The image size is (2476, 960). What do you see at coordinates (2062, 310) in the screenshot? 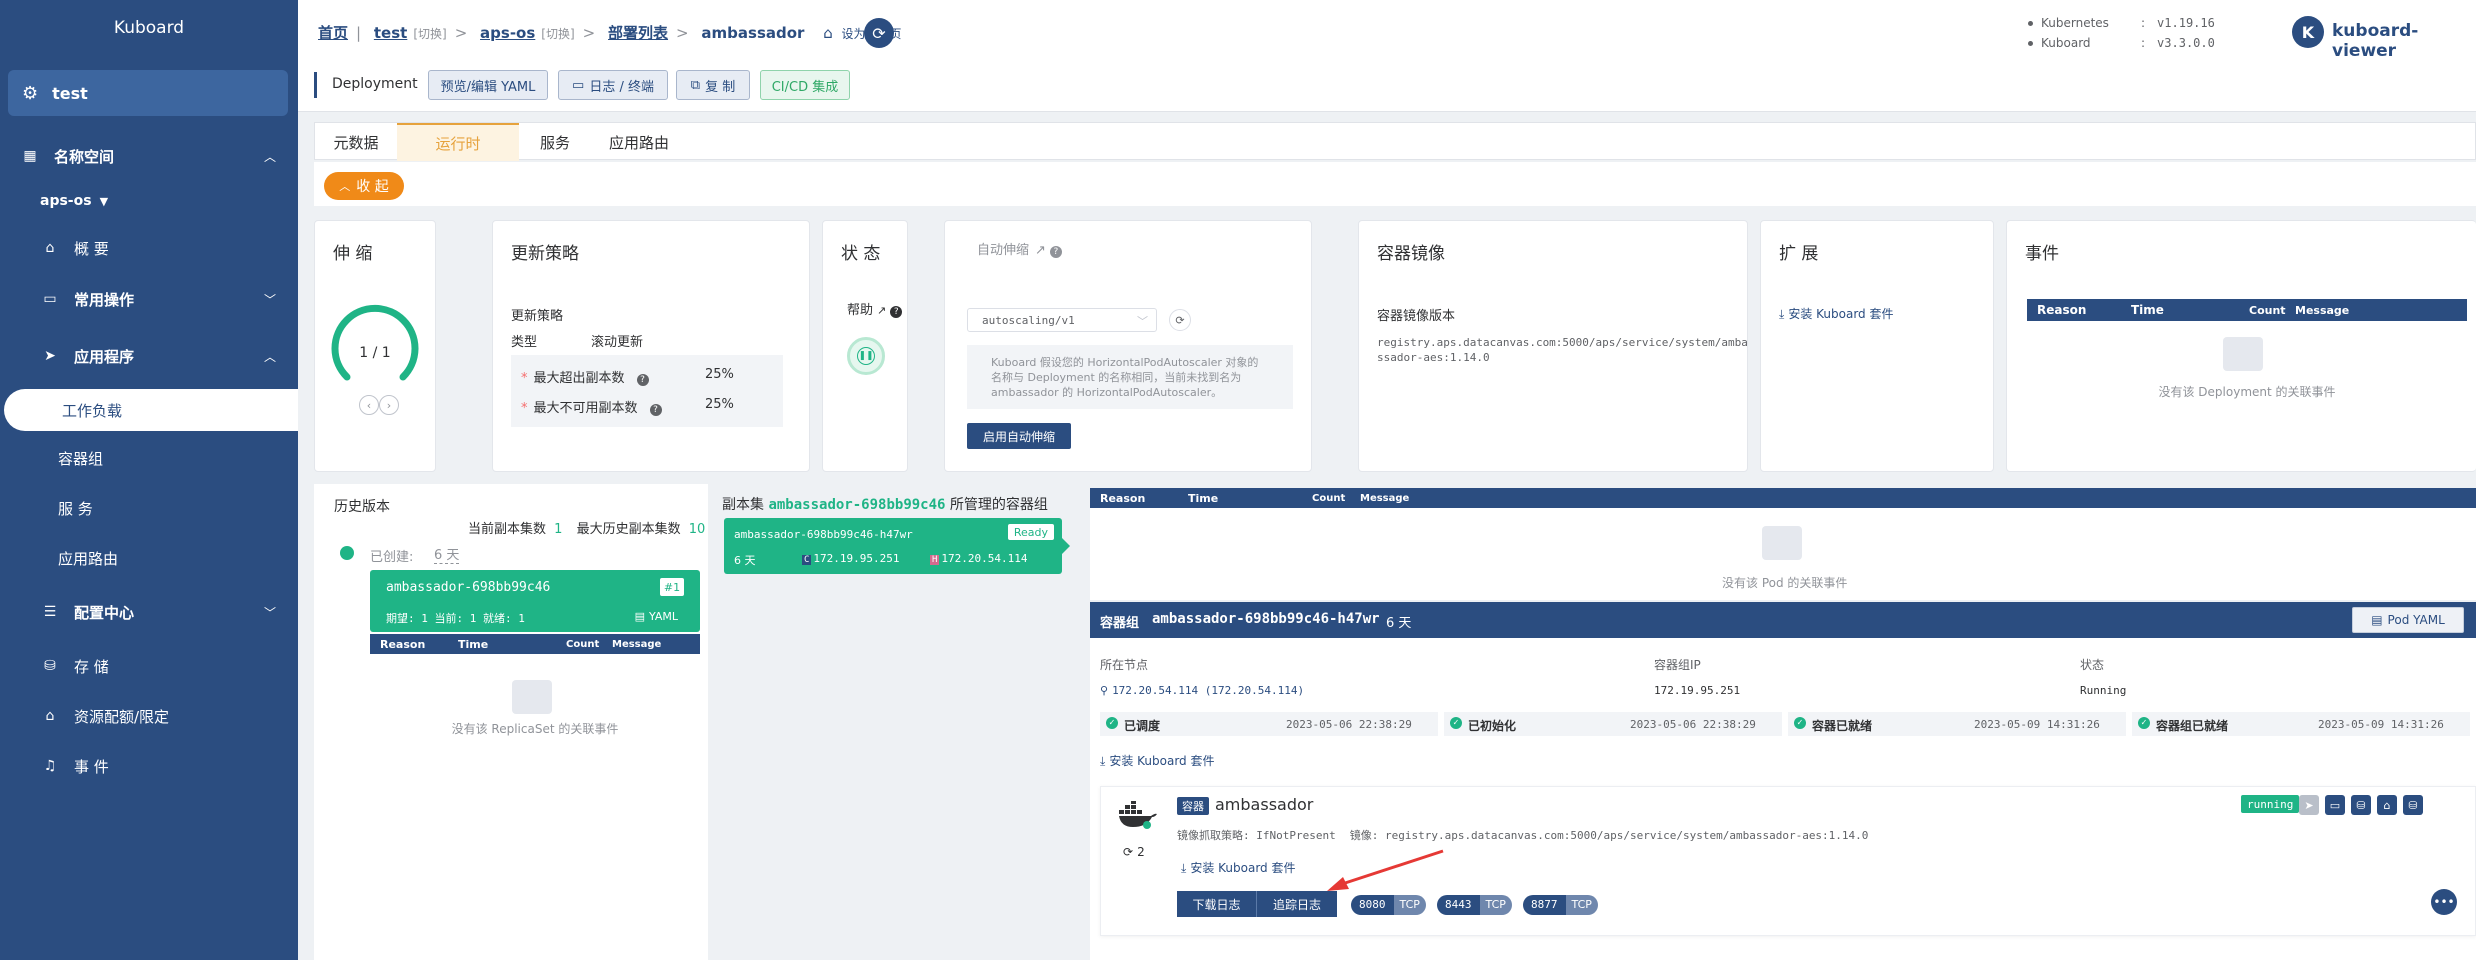
I see `col-reason: Reason` at bounding box center [2062, 310].